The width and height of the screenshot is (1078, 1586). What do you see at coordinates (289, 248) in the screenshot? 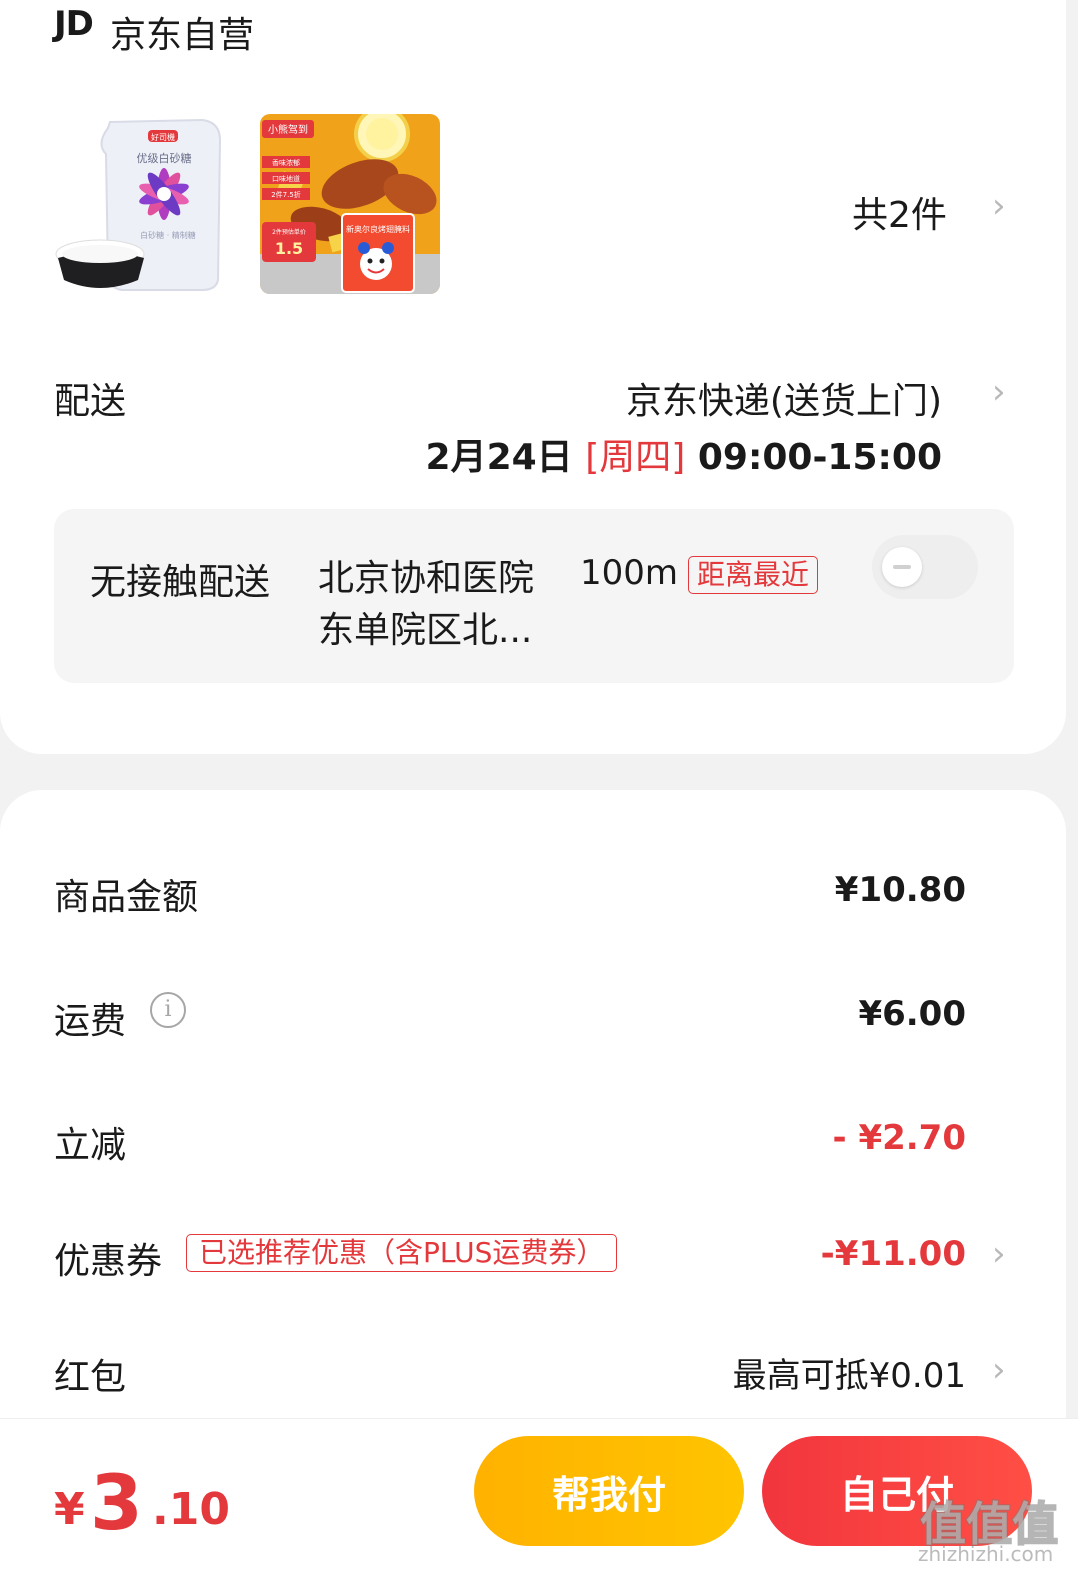
I see `seasoning-price-text: 1.5` at bounding box center [289, 248].